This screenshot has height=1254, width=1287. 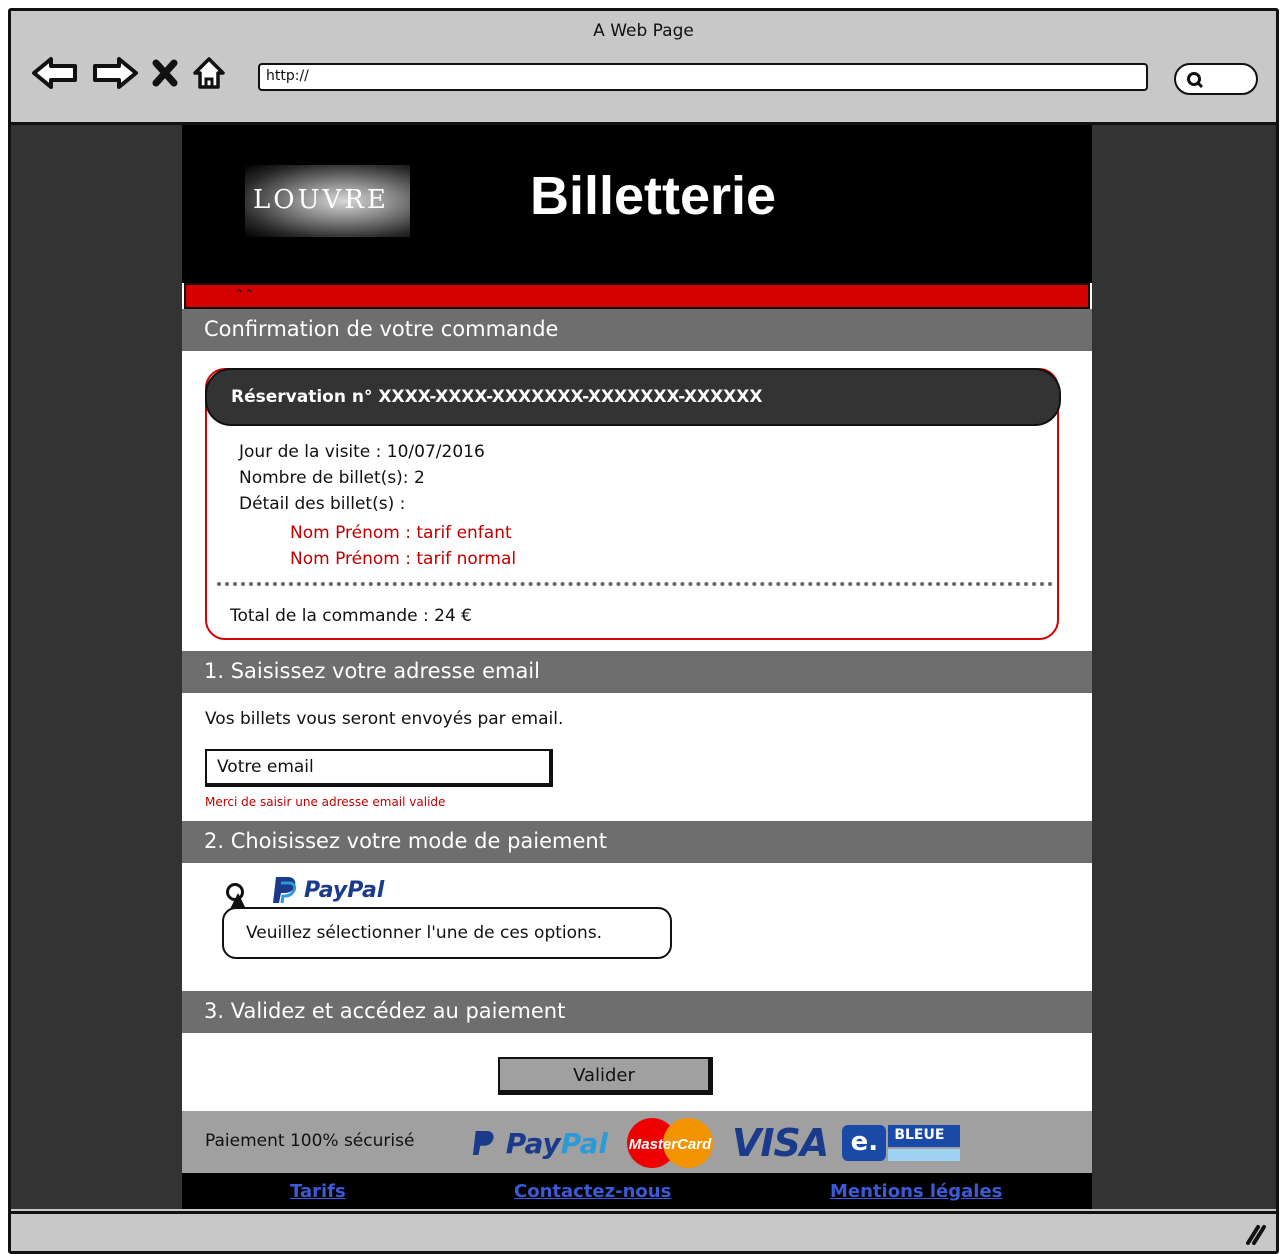 I want to click on ebleue-logo: e. BLEUE, so click(x=902, y=1143).